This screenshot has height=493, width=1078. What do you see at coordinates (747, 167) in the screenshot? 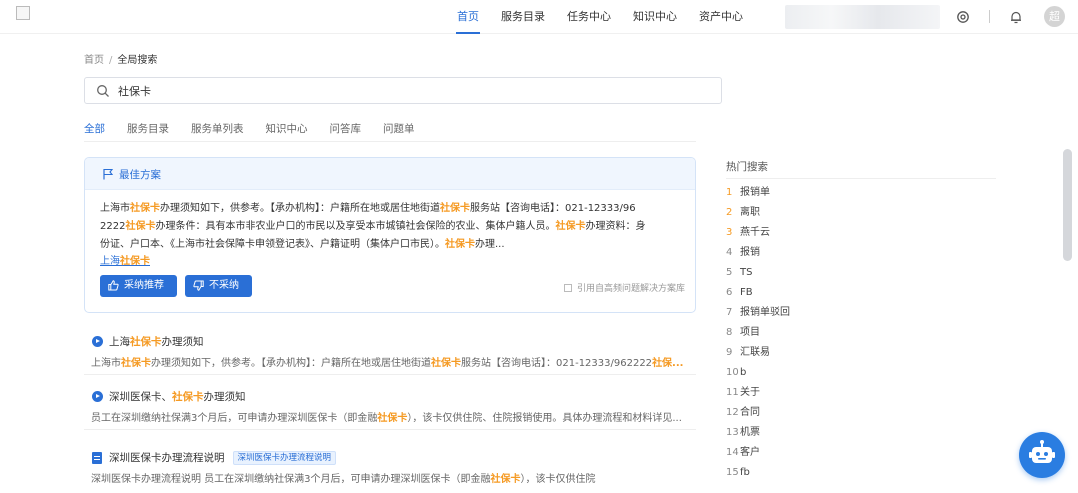
I see `hot-search-title: 热门搜索` at bounding box center [747, 167].